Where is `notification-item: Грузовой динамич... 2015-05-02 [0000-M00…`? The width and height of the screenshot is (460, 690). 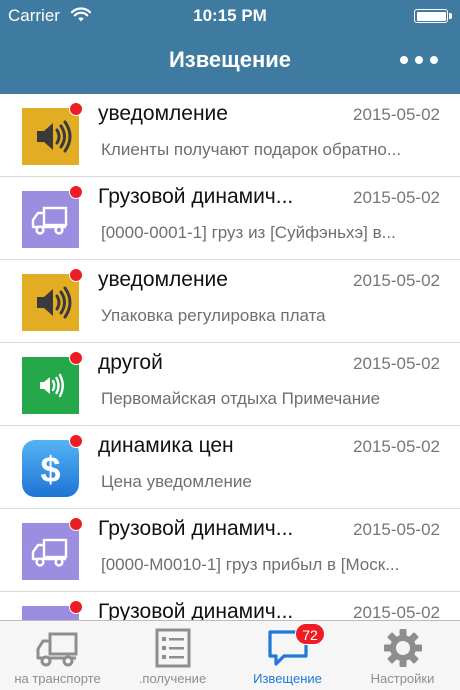
notification-item: Грузовой динамич... 2015-05-02 [0000-M00… is located at coordinates (230, 550).